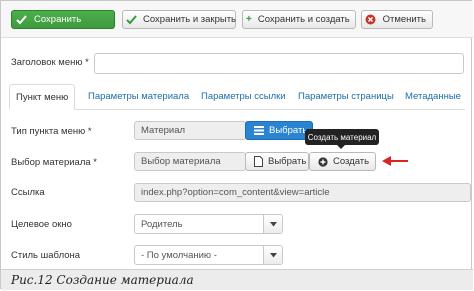 Image resolution: width=474 pixels, height=291 pixels. What do you see at coordinates (131, 19) in the screenshot?
I see `check-icon` at bounding box center [131, 19].